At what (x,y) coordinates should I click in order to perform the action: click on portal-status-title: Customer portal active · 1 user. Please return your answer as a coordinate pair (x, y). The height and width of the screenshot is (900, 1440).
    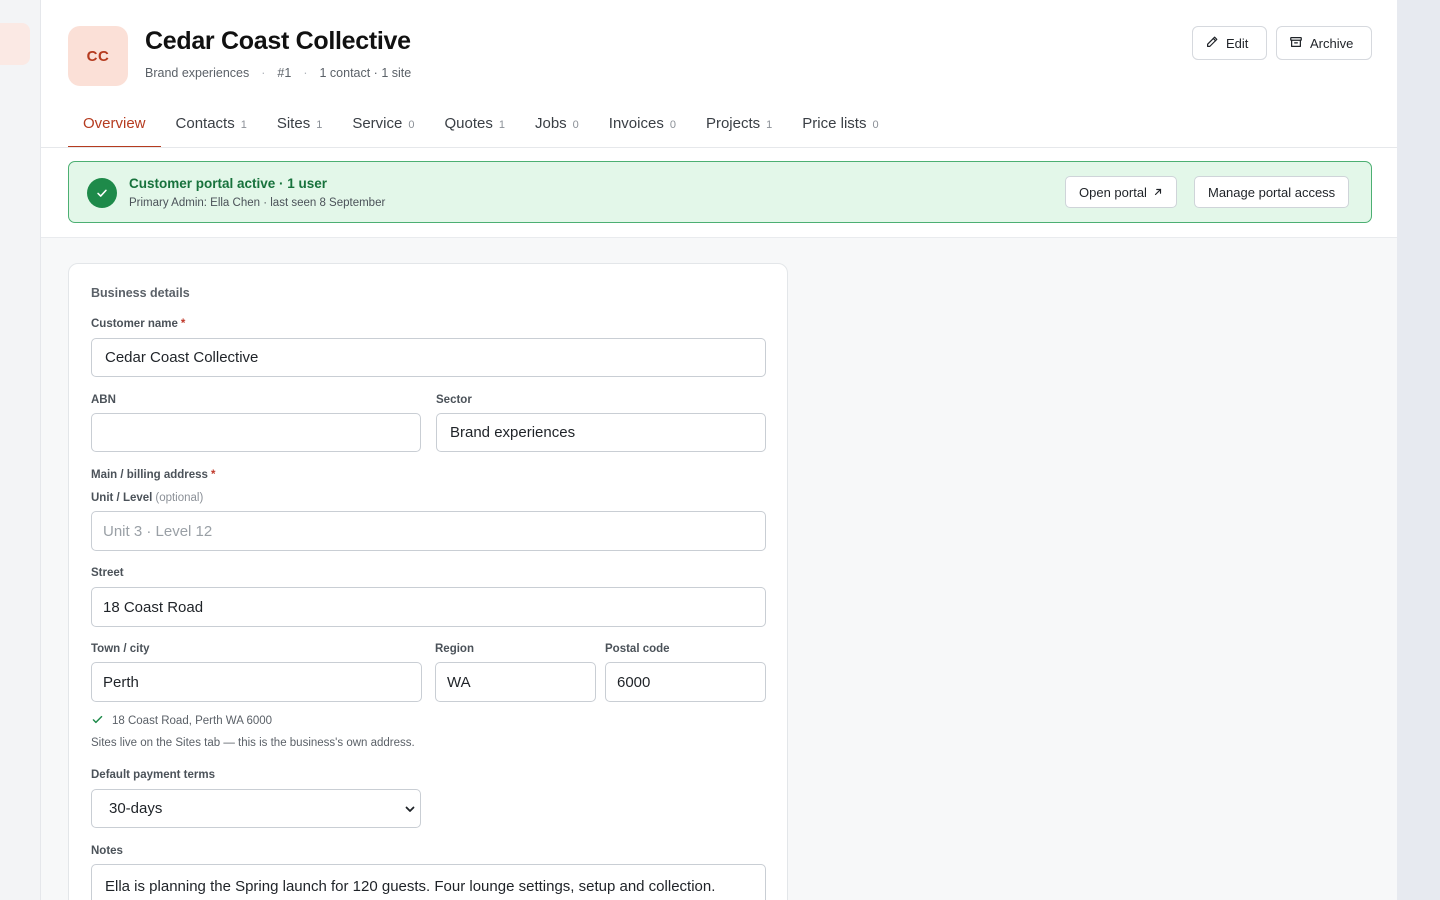
    Looking at the image, I should click on (228, 183).